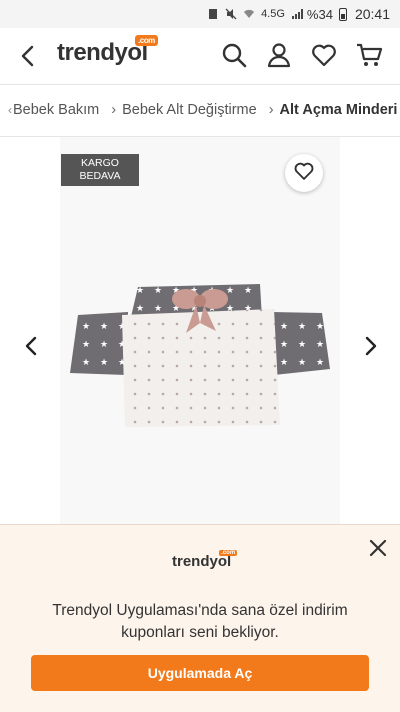 This screenshot has width=400, height=712. I want to click on badge-line-2: BEDAVA, so click(100, 176).